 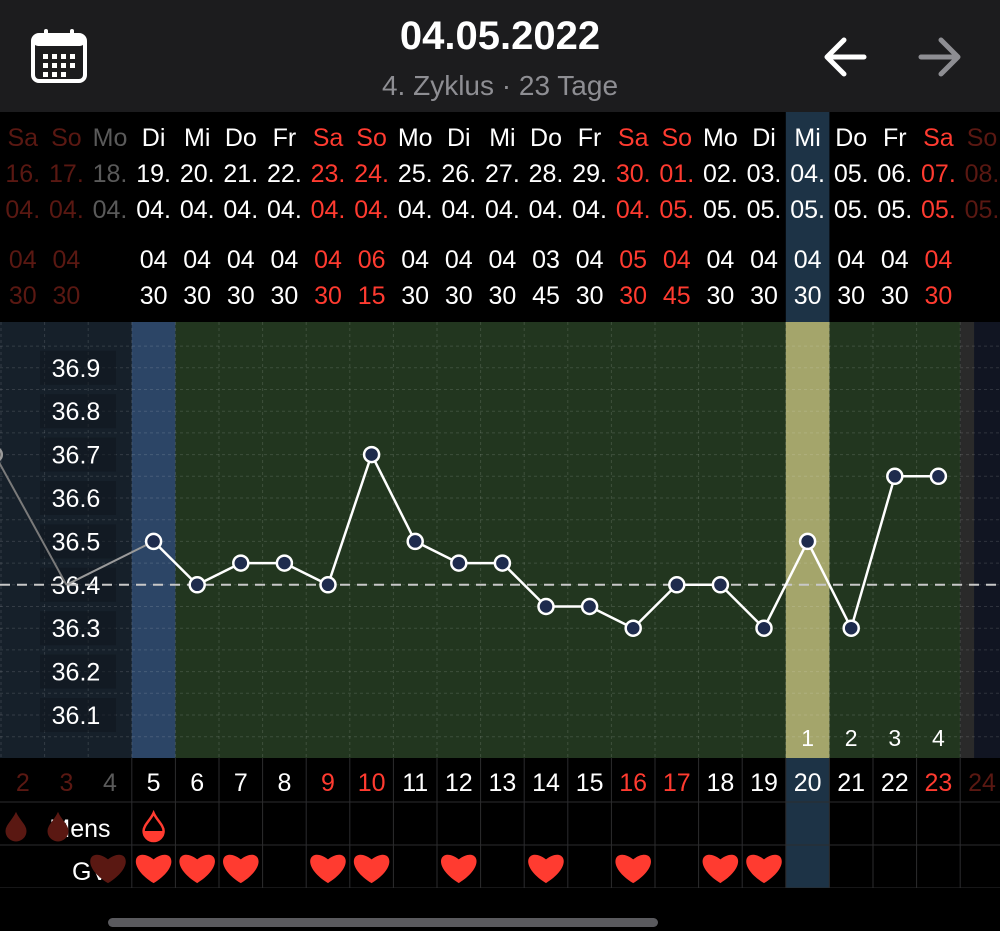 What do you see at coordinates (458, 174) in the screenshot?
I see `day-label: 26.` at bounding box center [458, 174].